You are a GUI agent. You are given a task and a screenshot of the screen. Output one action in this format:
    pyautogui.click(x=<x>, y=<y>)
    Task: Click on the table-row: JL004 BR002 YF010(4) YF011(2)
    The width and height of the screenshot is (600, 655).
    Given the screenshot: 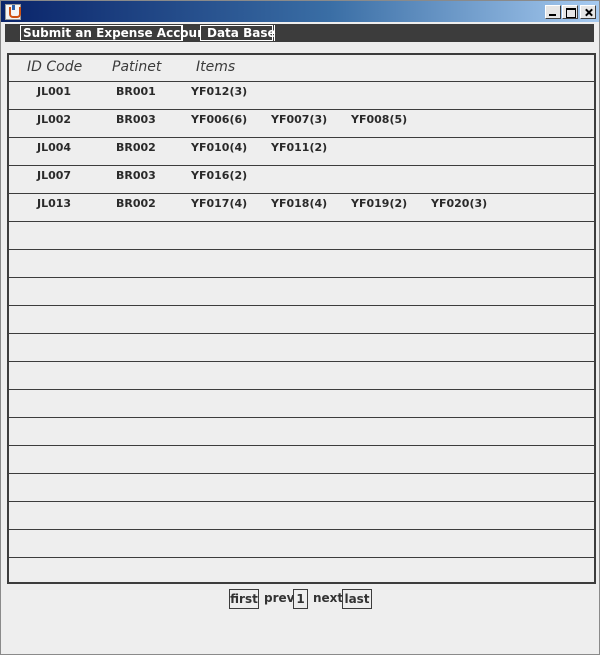 What is the action you would take?
    pyautogui.click(x=301, y=152)
    